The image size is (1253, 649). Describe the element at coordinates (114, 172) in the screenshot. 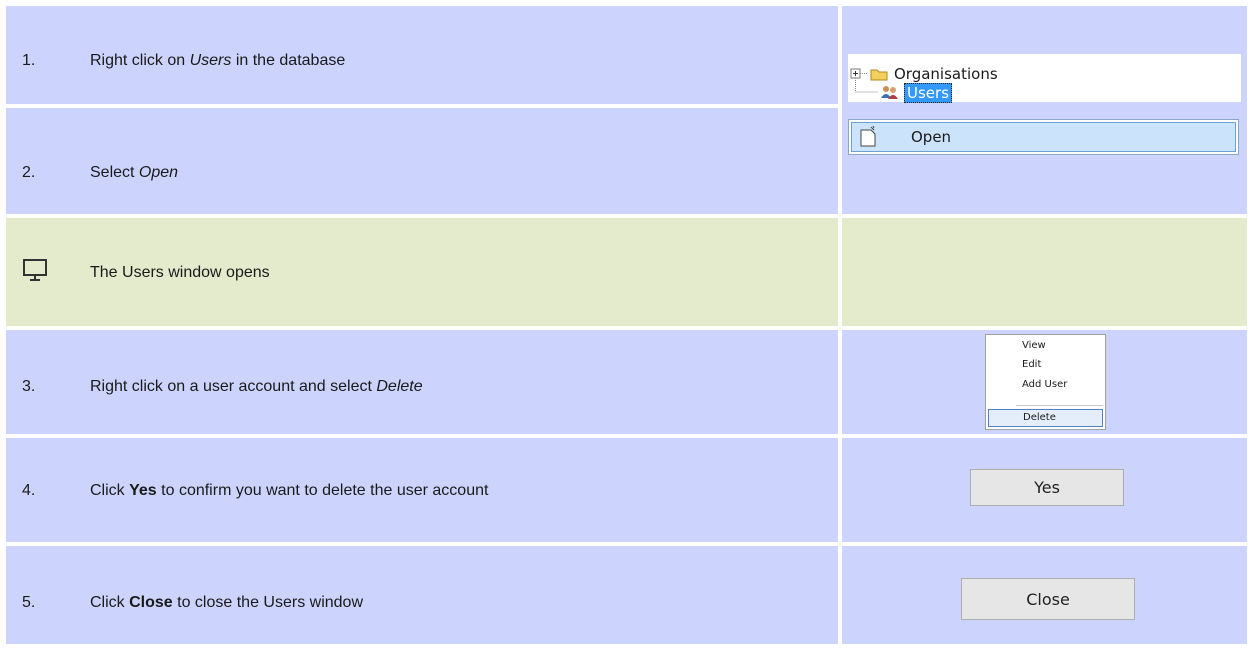

I see `step-text-pre: Select` at that location.